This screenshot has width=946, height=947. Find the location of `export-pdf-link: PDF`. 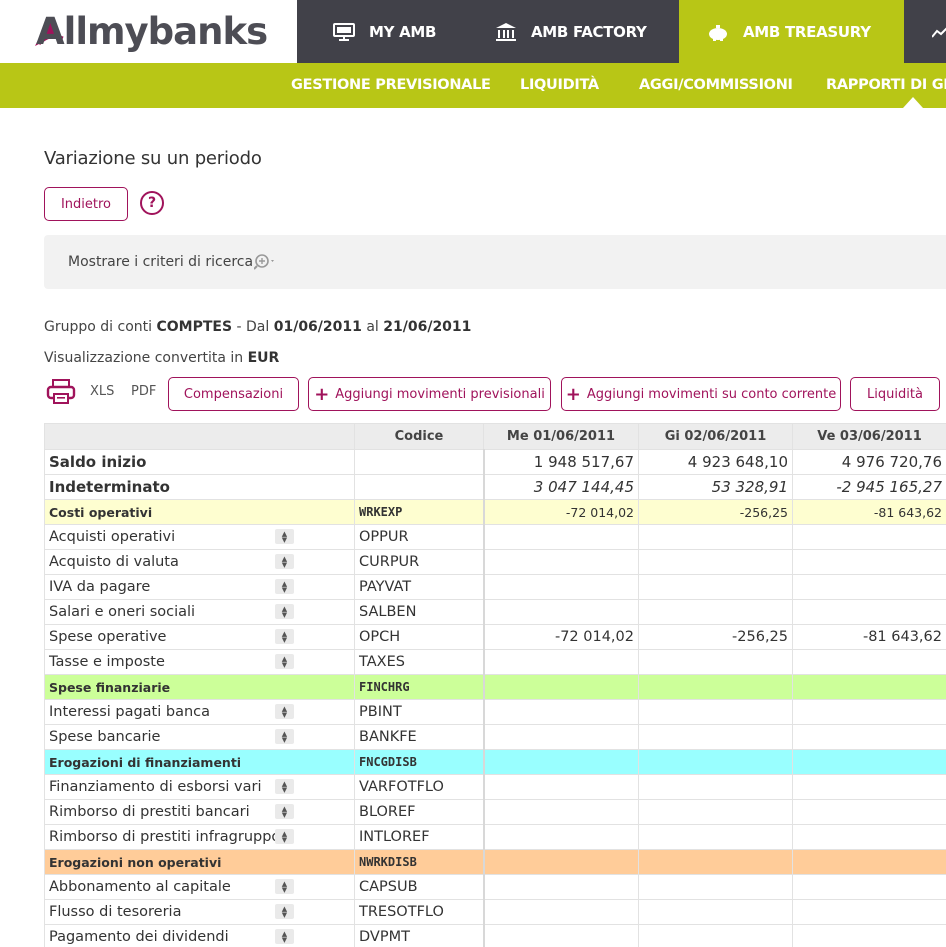

export-pdf-link: PDF is located at coordinates (143, 391).